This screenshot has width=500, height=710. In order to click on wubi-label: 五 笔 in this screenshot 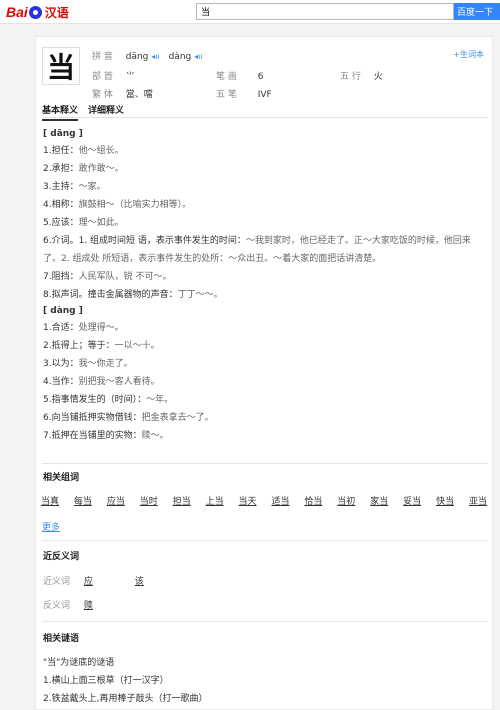, I will do `click(226, 95)`.